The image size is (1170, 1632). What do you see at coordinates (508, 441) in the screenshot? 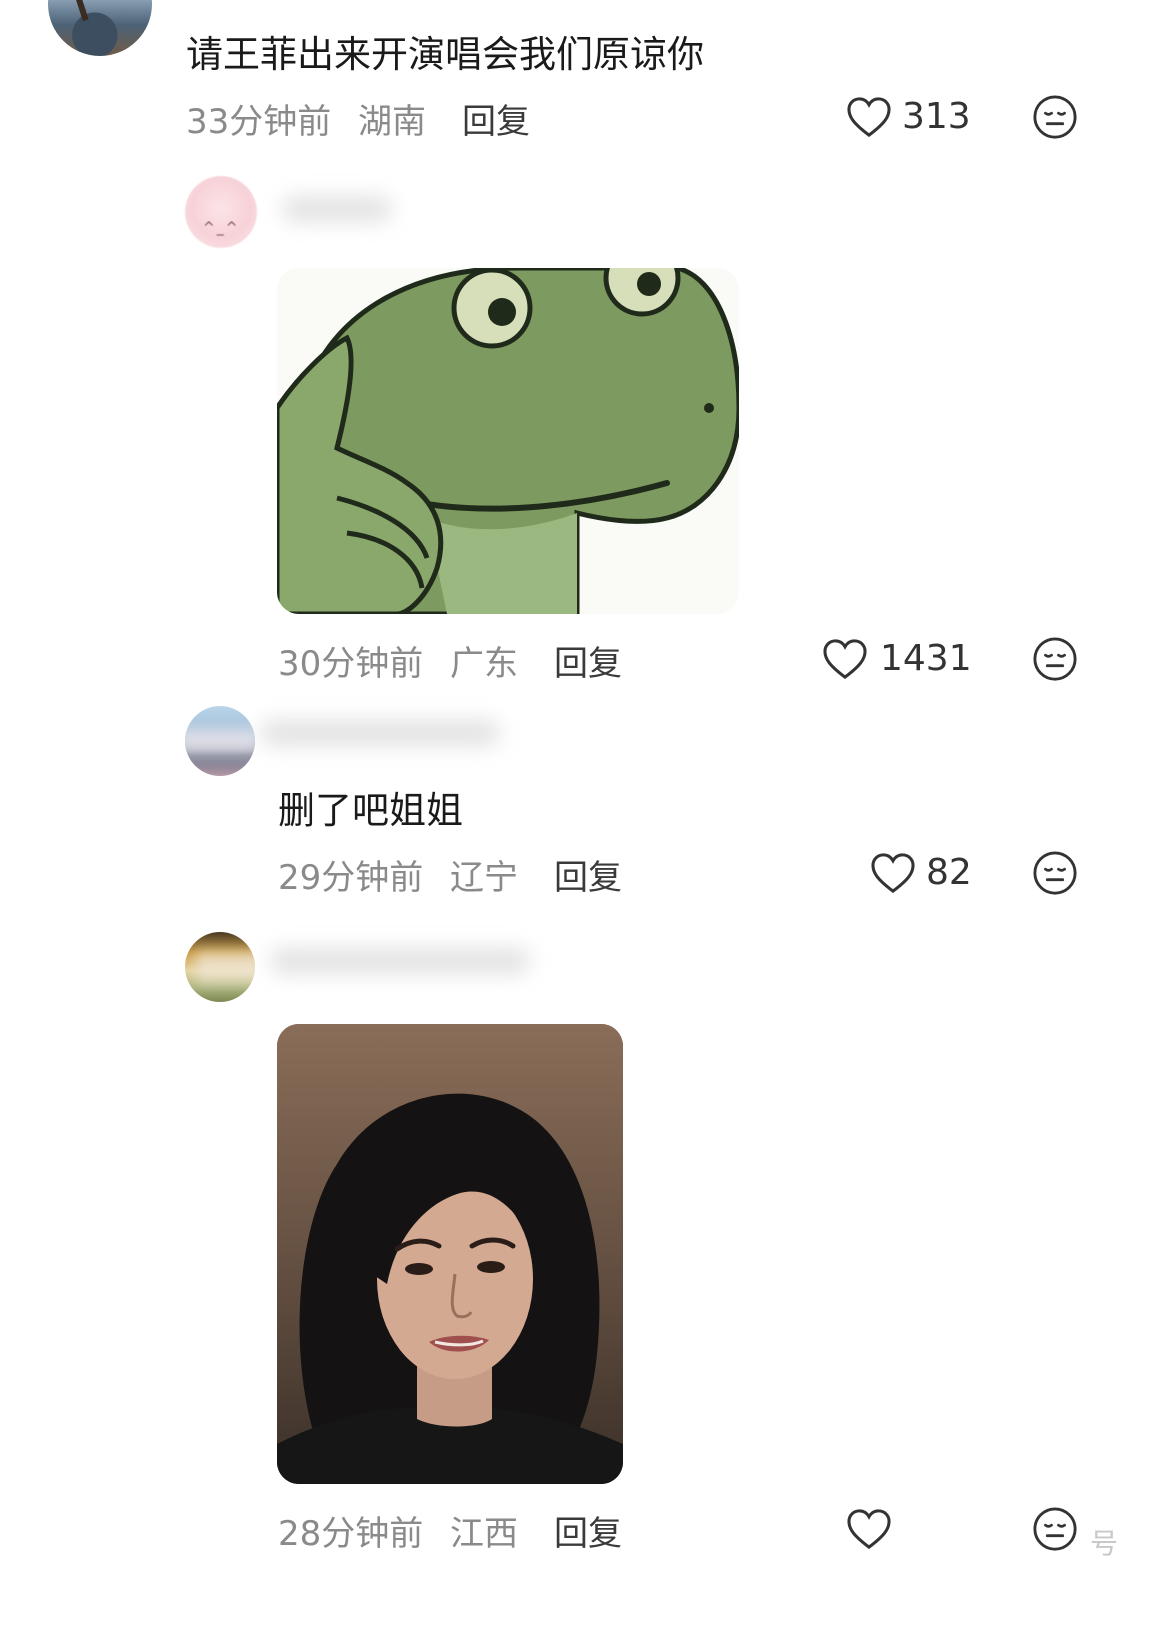
I see `frog-sticker-image` at bounding box center [508, 441].